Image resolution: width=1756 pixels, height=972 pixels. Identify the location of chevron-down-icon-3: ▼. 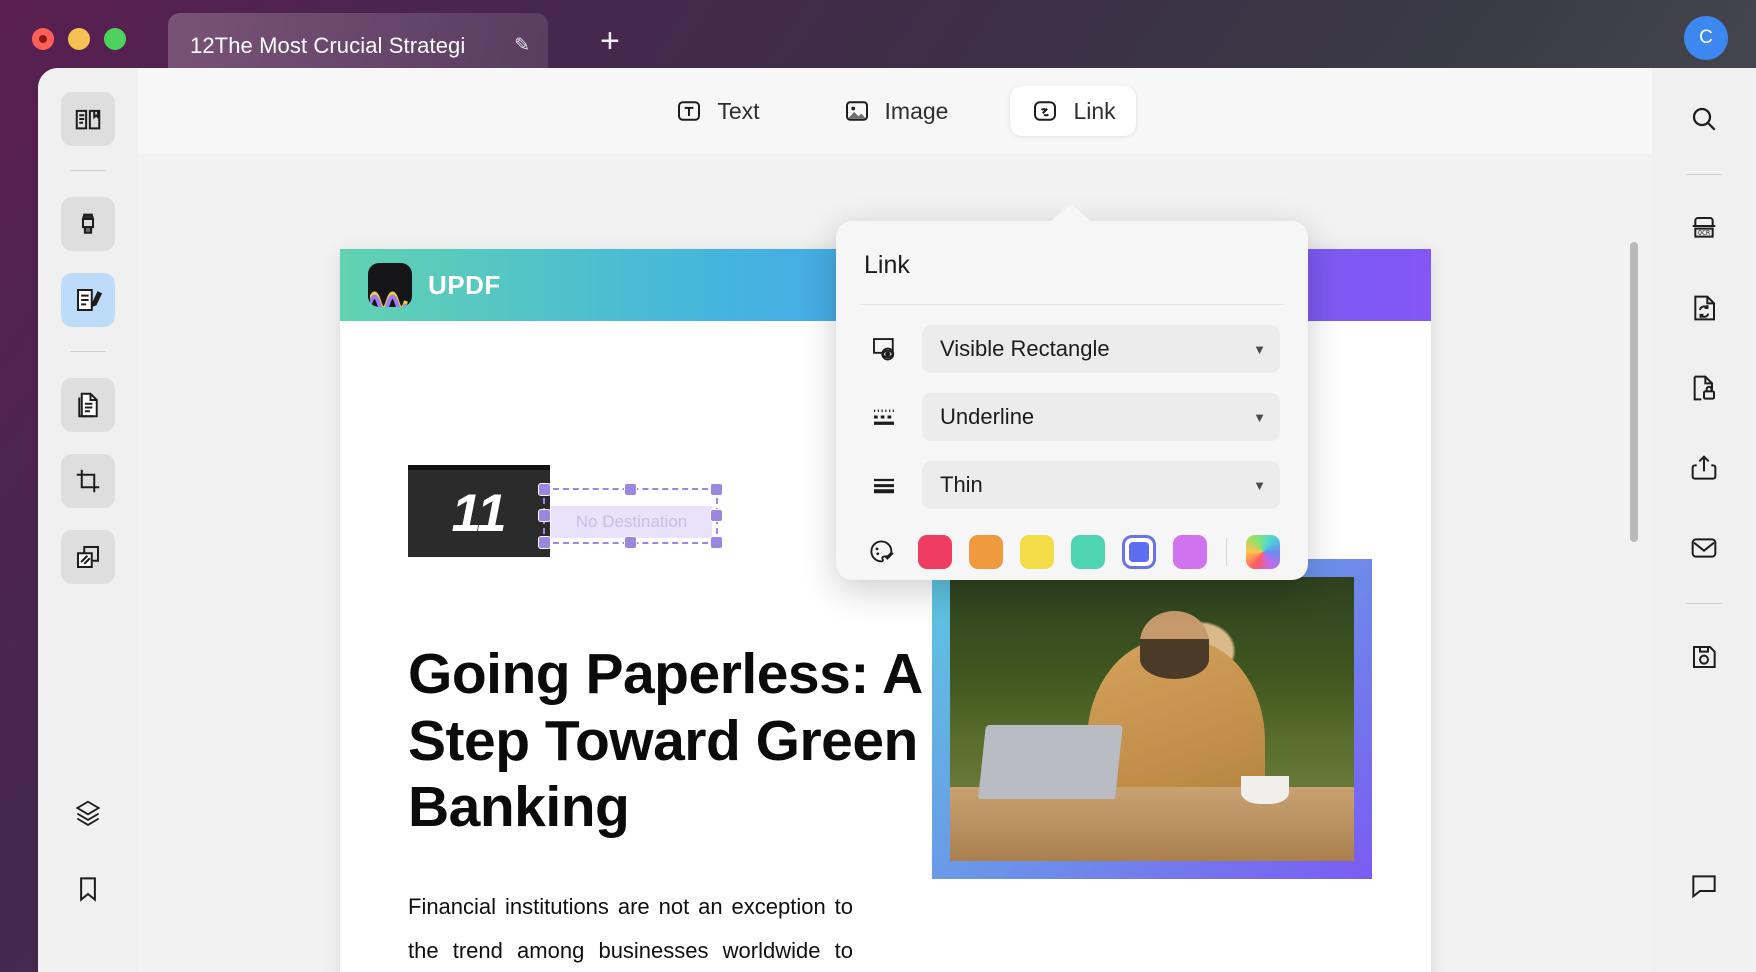
(1259, 485).